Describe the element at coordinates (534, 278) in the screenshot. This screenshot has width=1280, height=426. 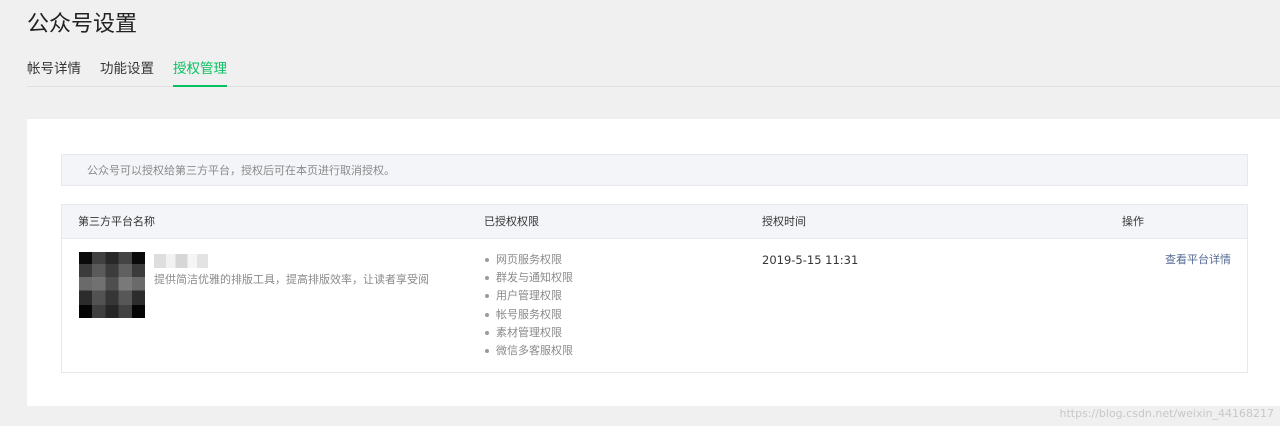
I see `permission-label: 群发与通知权限` at that location.